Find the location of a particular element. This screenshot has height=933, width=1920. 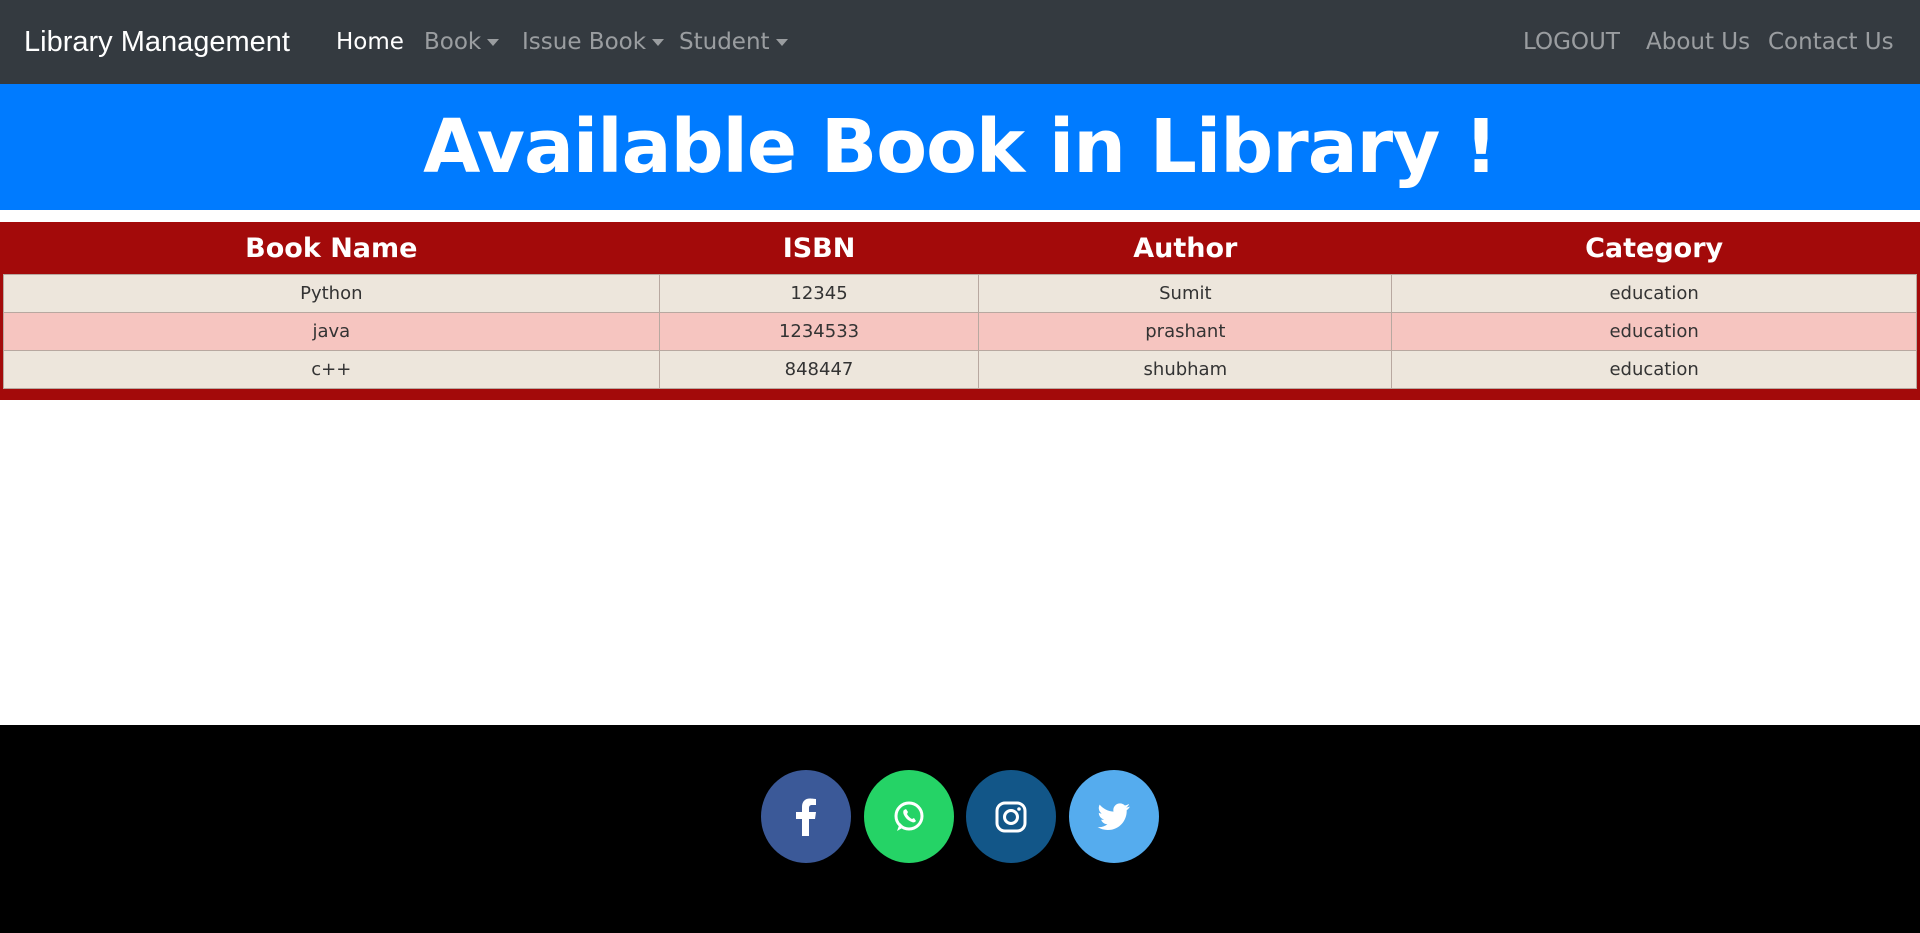

twitter-button is located at coordinates (1114, 816).